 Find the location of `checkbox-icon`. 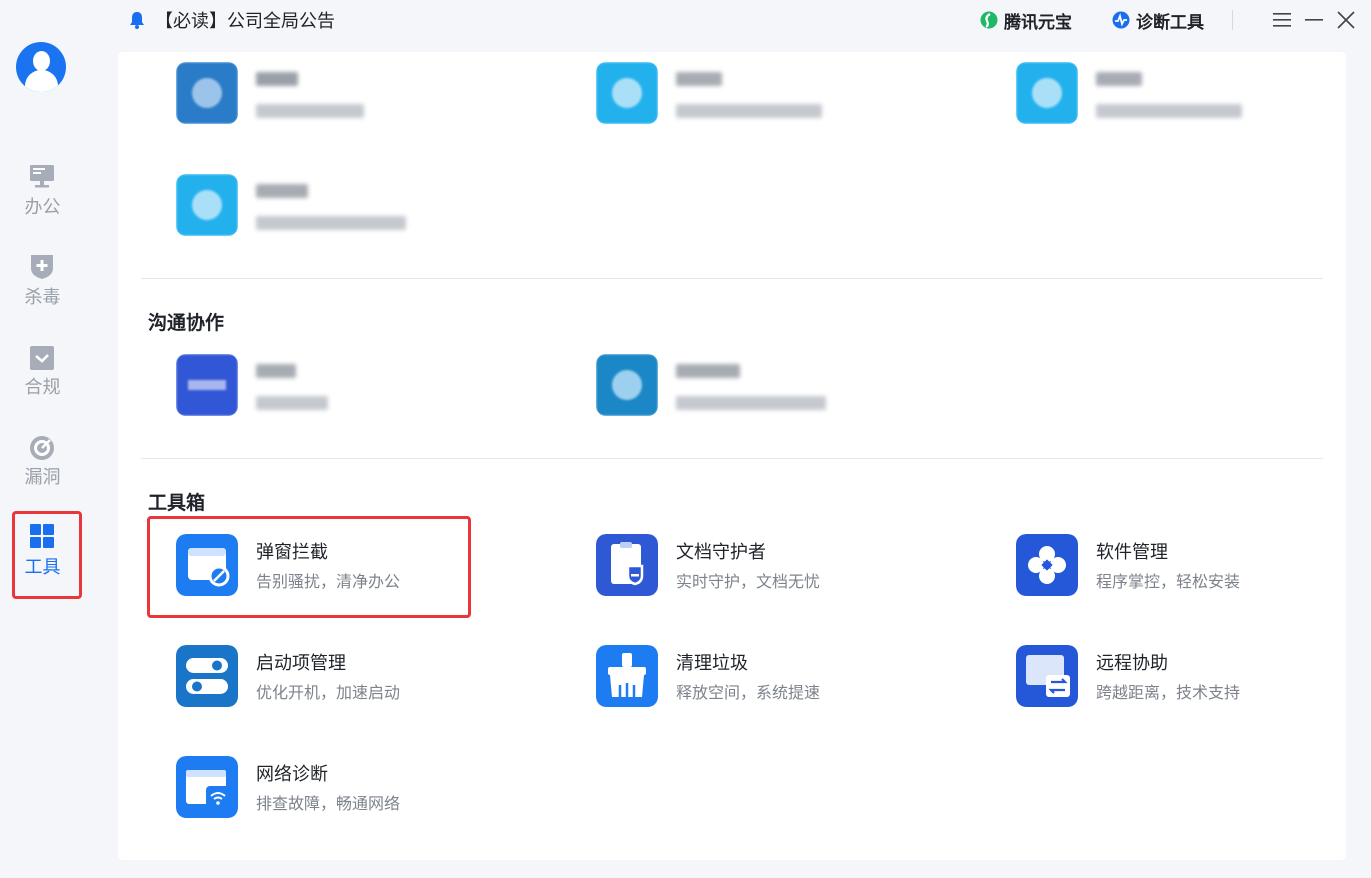

checkbox-icon is located at coordinates (42, 358).